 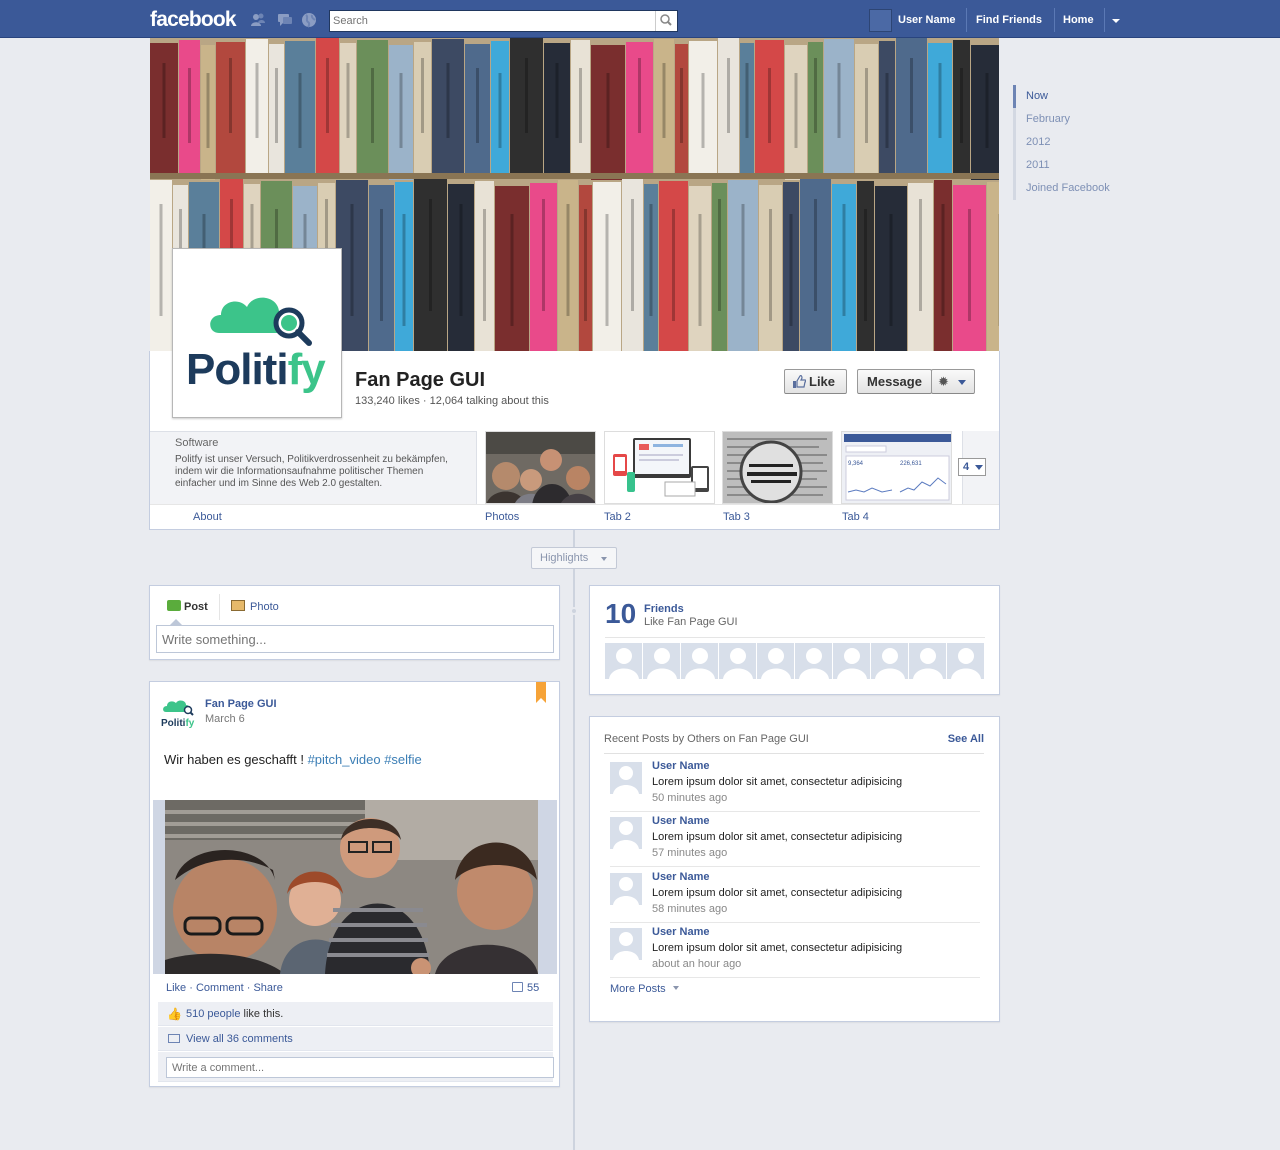 What do you see at coordinates (355, 1039) in the screenshot?
I see `view-comments-row: View all 36 comments` at bounding box center [355, 1039].